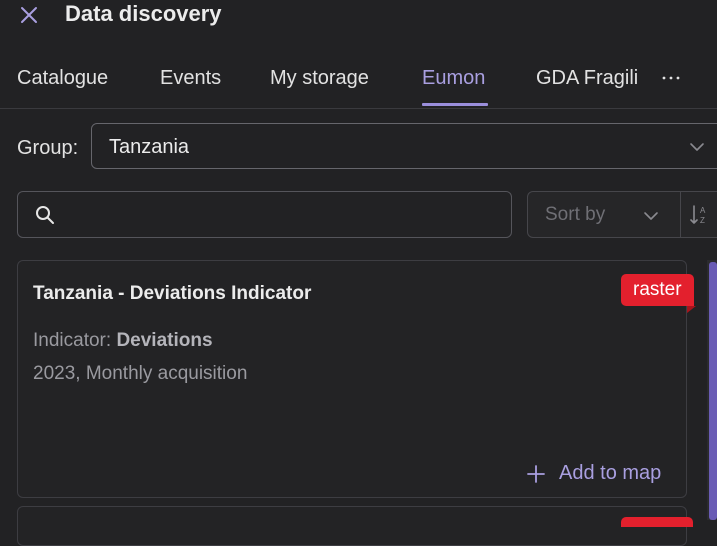 Image resolution: width=717 pixels, height=546 pixels. Describe the element at coordinates (149, 147) in the screenshot. I see `group-selected-value: Tanzania` at that location.